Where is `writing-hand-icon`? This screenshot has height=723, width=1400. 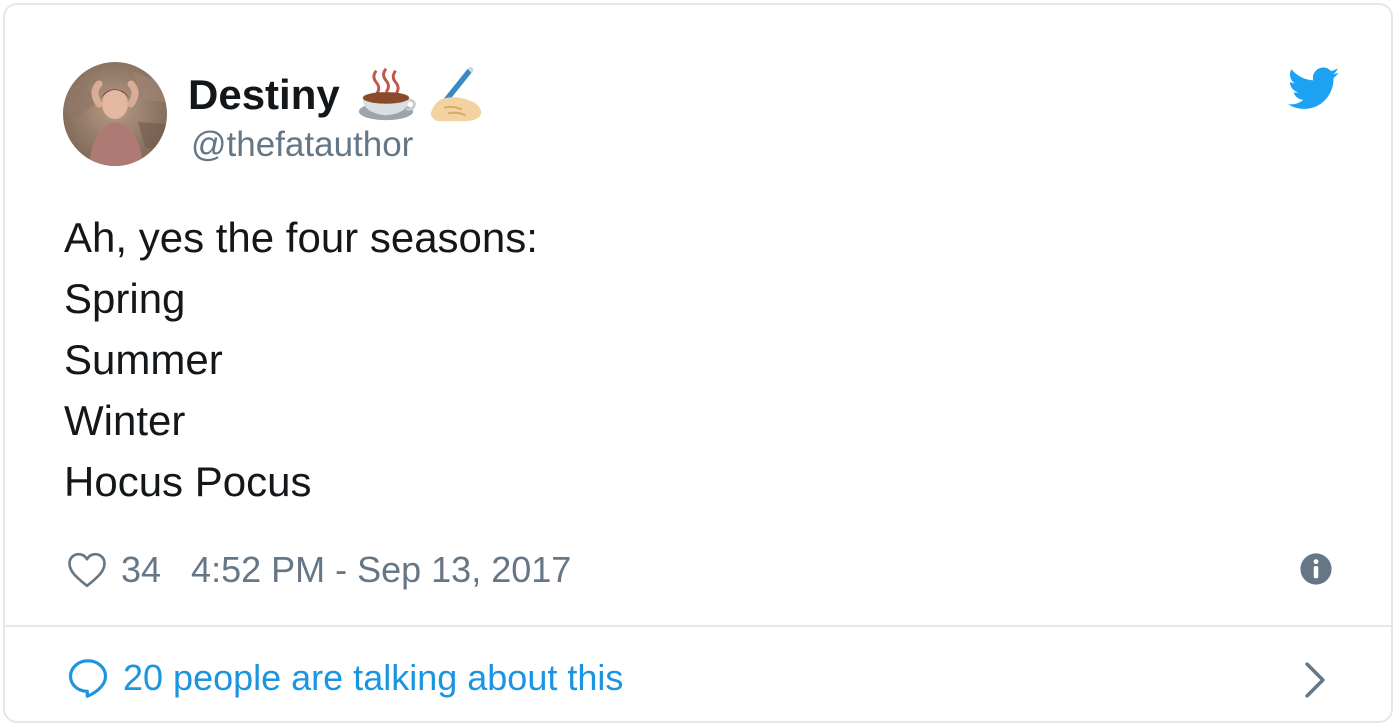
writing-hand-icon is located at coordinates (456, 94).